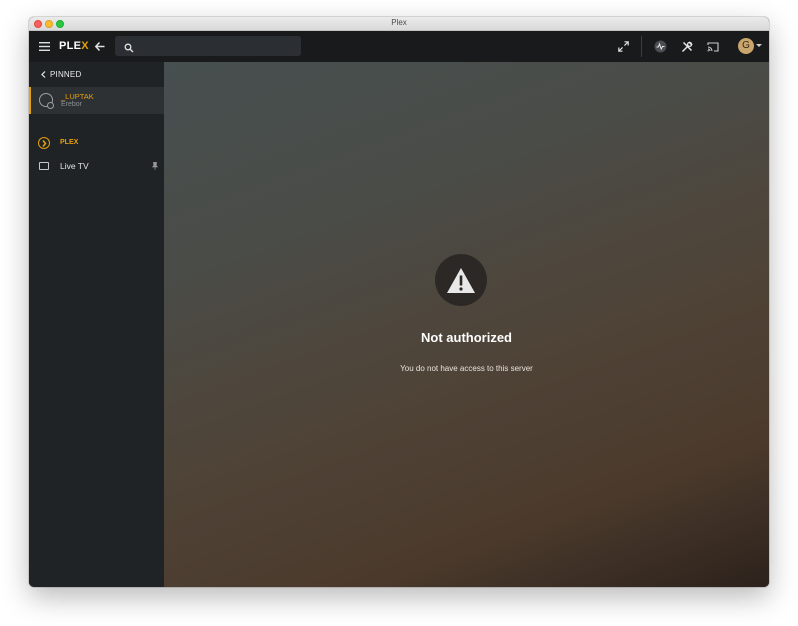 Image resolution: width=798 pixels, height=626 pixels. I want to click on top-navigation-bar: PLEX G, so click(399, 46).